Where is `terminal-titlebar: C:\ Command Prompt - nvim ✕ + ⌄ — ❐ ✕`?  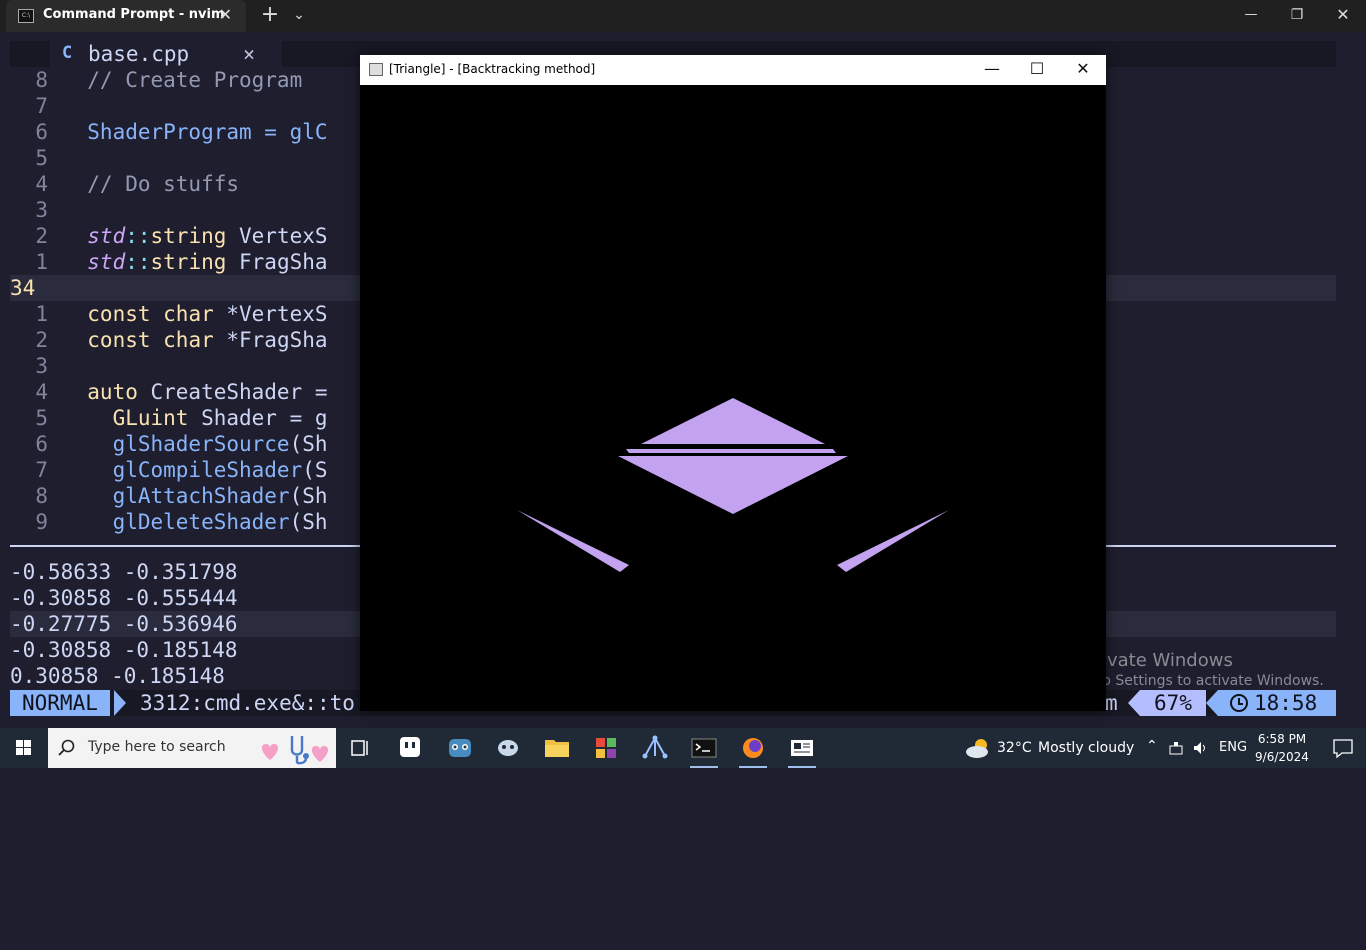
terminal-titlebar: C:\ Command Prompt - nvim ✕ + ⌄ — ❐ ✕ is located at coordinates (683, 16).